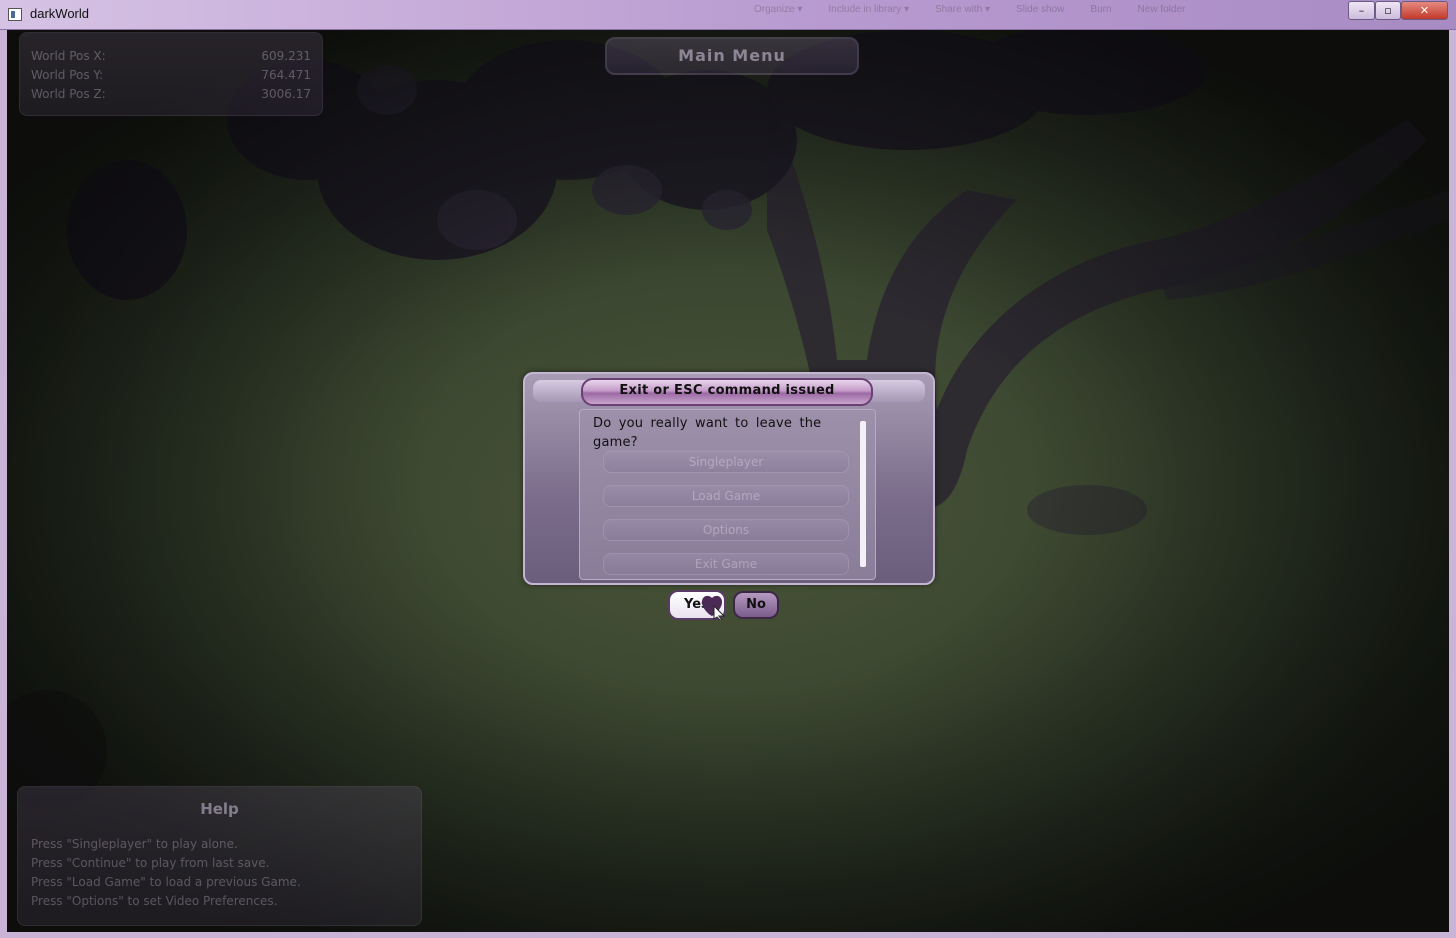 Image resolution: width=1456 pixels, height=938 pixels. I want to click on ghost-toolbar-item: New folder, so click(1161, 9).